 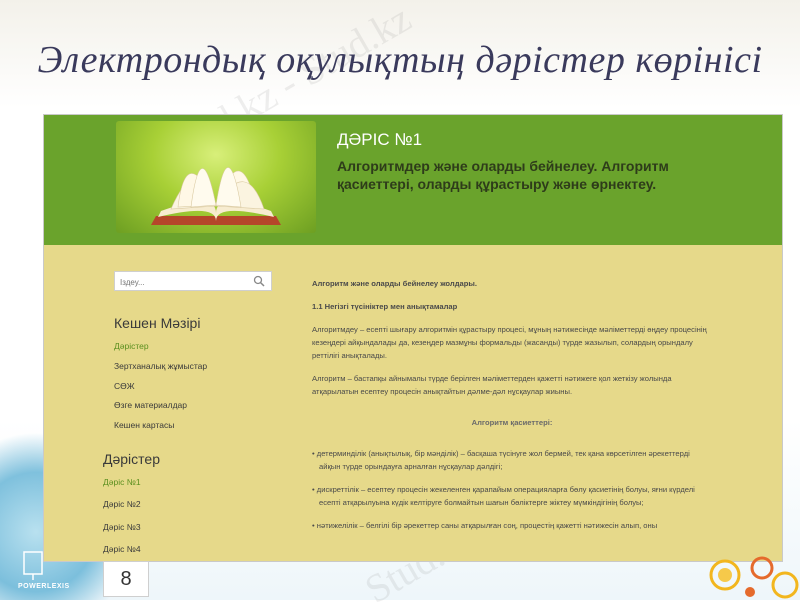 I want to click on menu-item-srs: СӨЖ, so click(x=160, y=389).